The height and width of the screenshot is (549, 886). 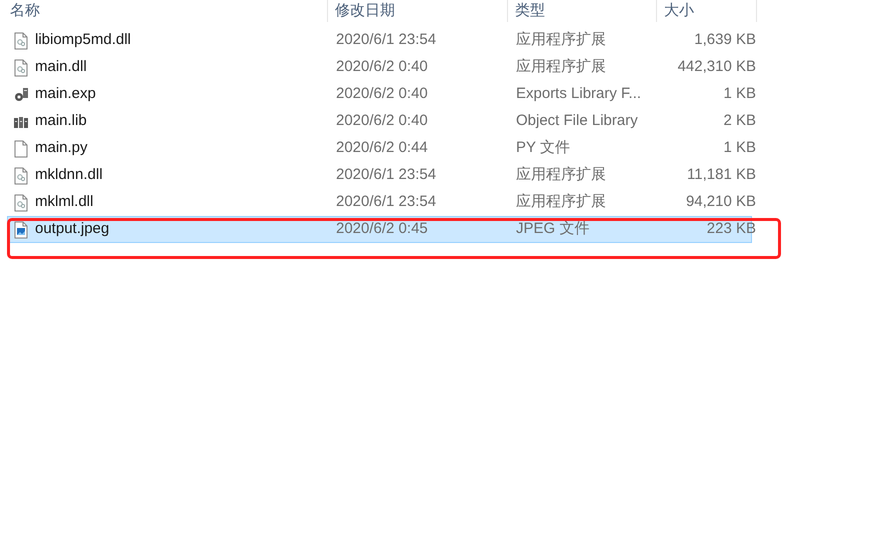 What do you see at coordinates (739, 121) in the screenshot?
I see `file-size: 2 KB` at bounding box center [739, 121].